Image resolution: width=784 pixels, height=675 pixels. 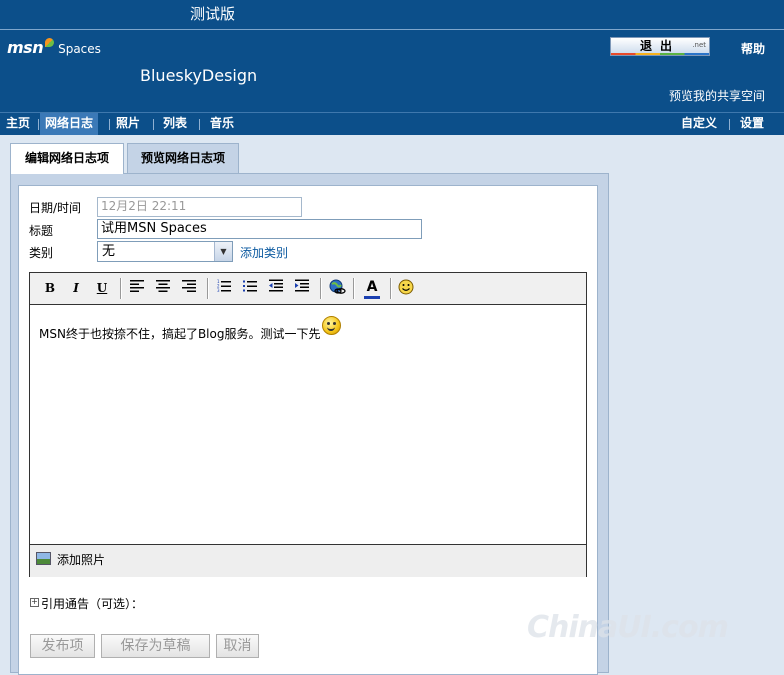 I want to click on chinaui-watermark: ChinaUI.com, so click(x=610, y=627).